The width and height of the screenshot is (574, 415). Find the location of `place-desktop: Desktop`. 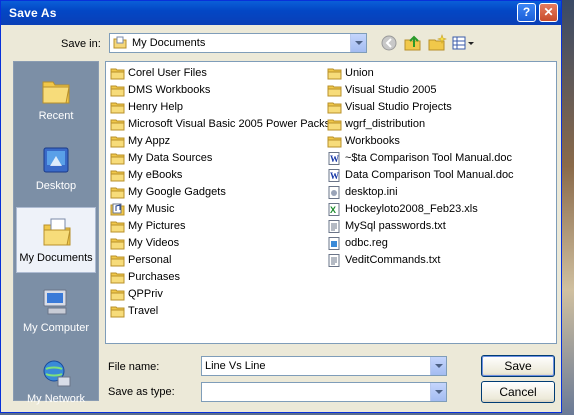

place-desktop: Desktop is located at coordinates (56, 169).